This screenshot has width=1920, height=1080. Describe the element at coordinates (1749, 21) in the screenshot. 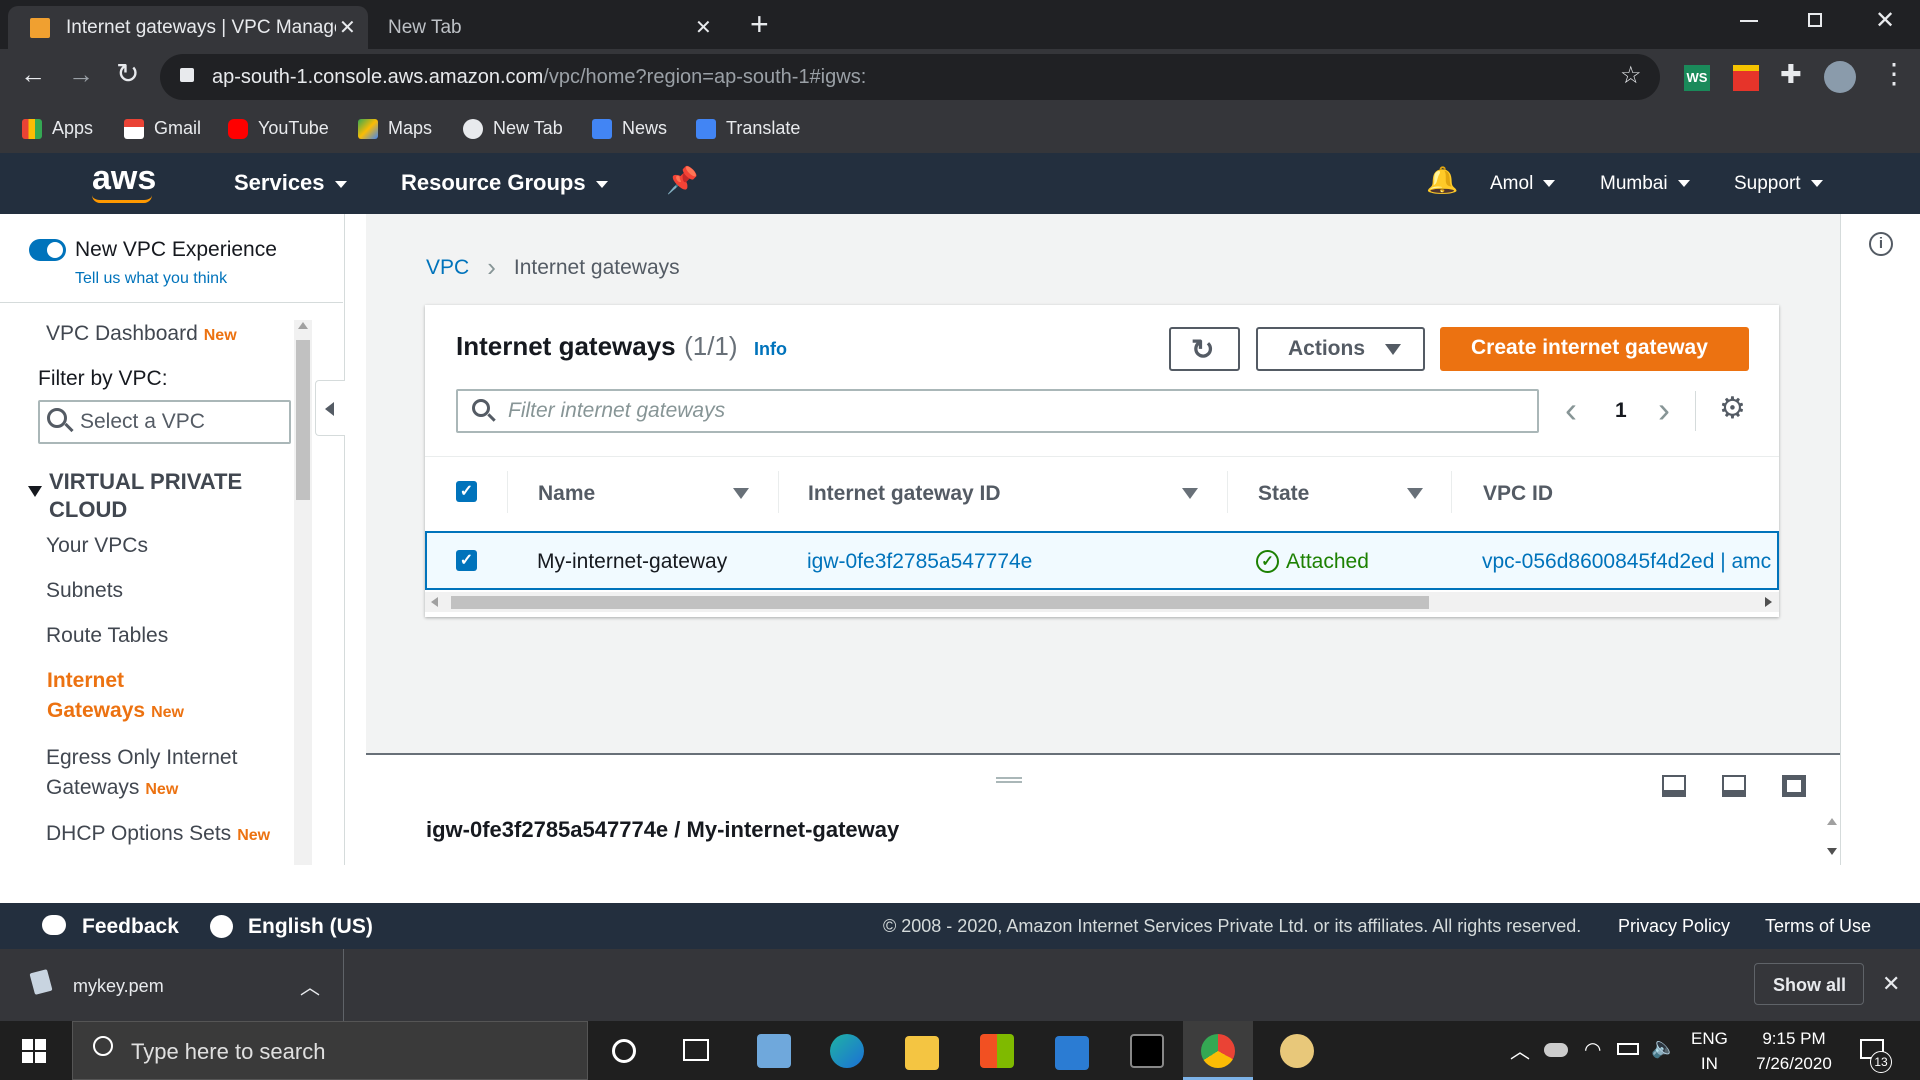

I see `minimize-icon` at that location.